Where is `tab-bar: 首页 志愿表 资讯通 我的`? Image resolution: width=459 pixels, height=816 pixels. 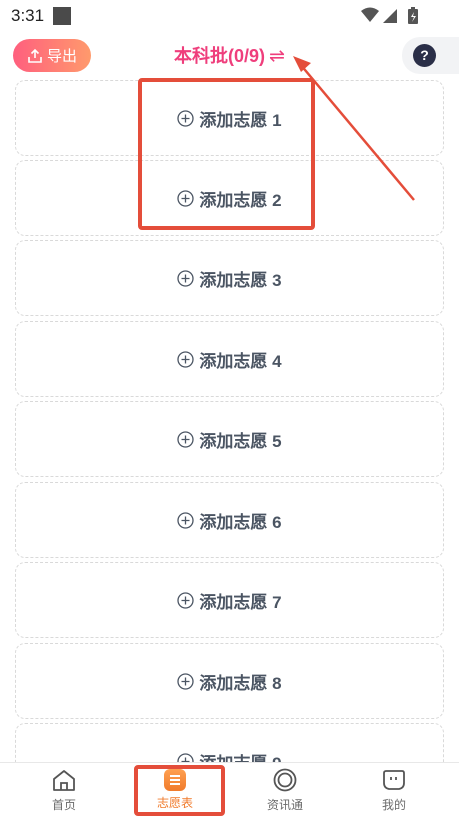 tab-bar: 首页 志愿表 资讯通 我的 is located at coordinates (229, 789).